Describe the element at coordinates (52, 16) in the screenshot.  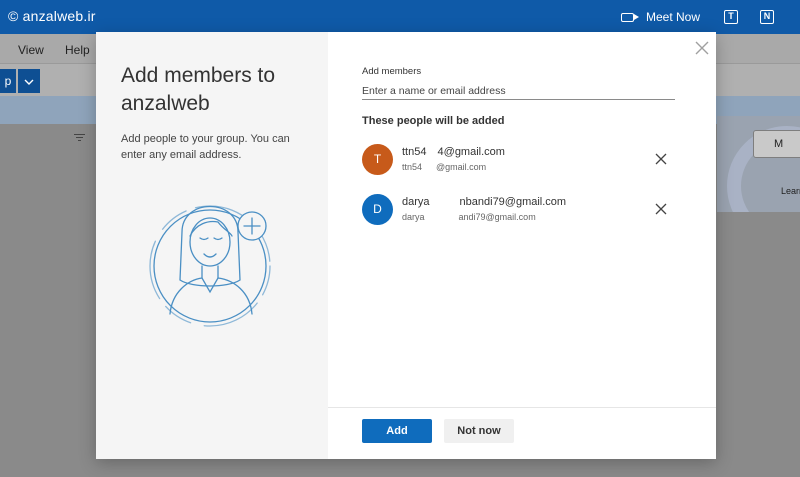
I see `watermark-brand: © anzalweb.ir` at that location.